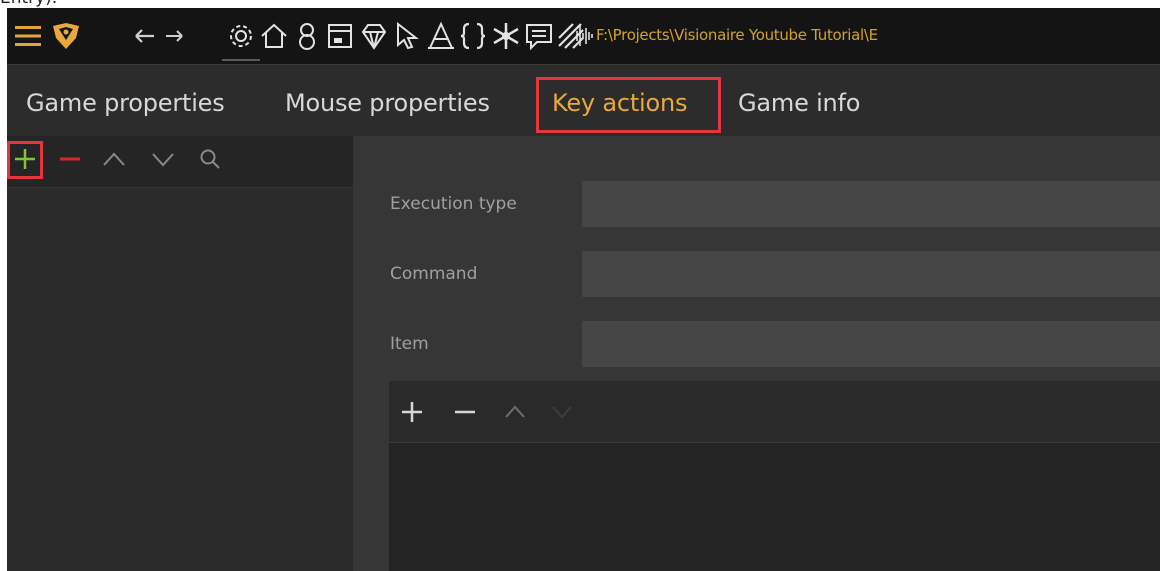 The image size is (1160, 571). I want to click on execution-type-label: Execution type, so click(453, 204).